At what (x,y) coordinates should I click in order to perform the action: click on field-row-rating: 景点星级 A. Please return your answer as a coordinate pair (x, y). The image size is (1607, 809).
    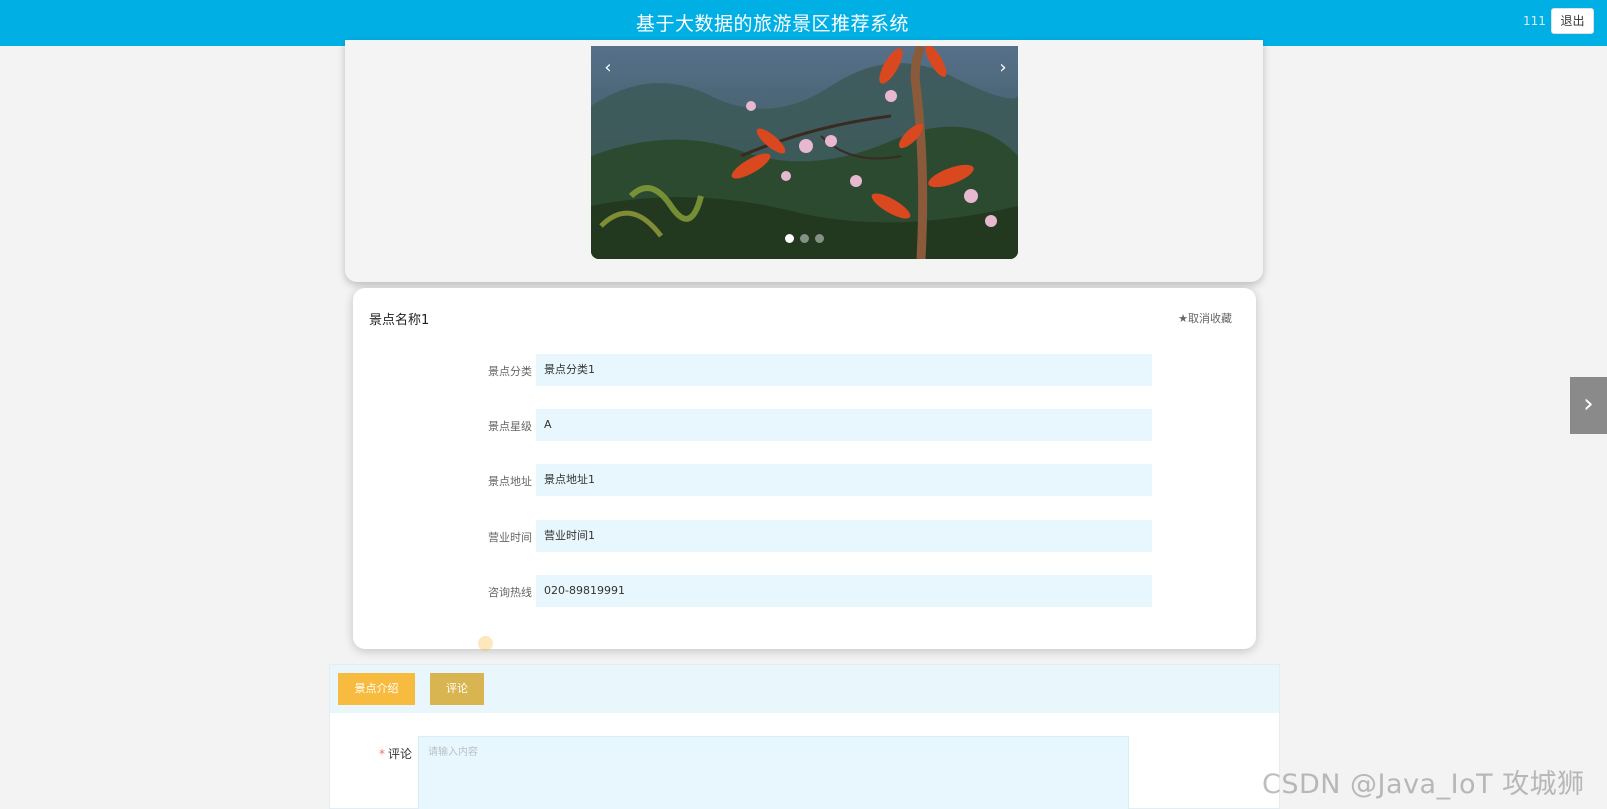
    Looking at the image, I should click on (804, 425).